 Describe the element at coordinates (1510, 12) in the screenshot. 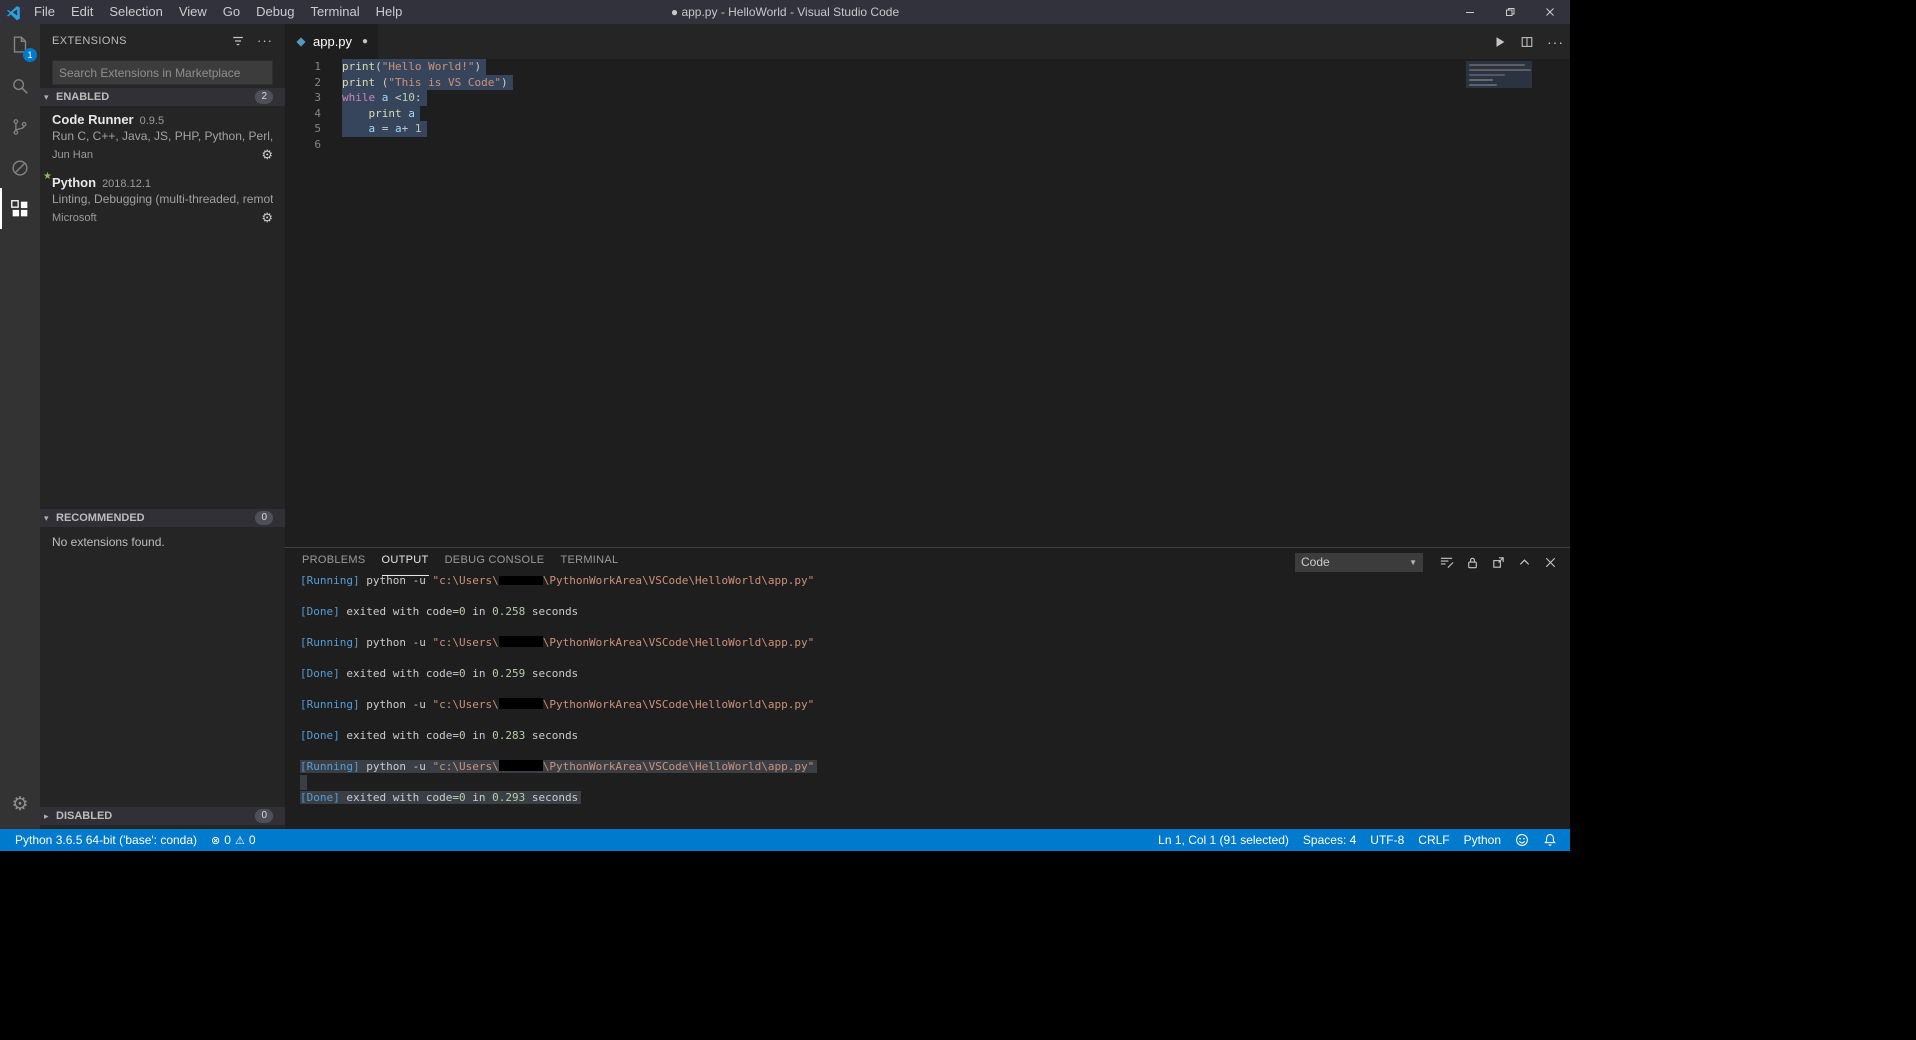

I see `restore-button` at that location.